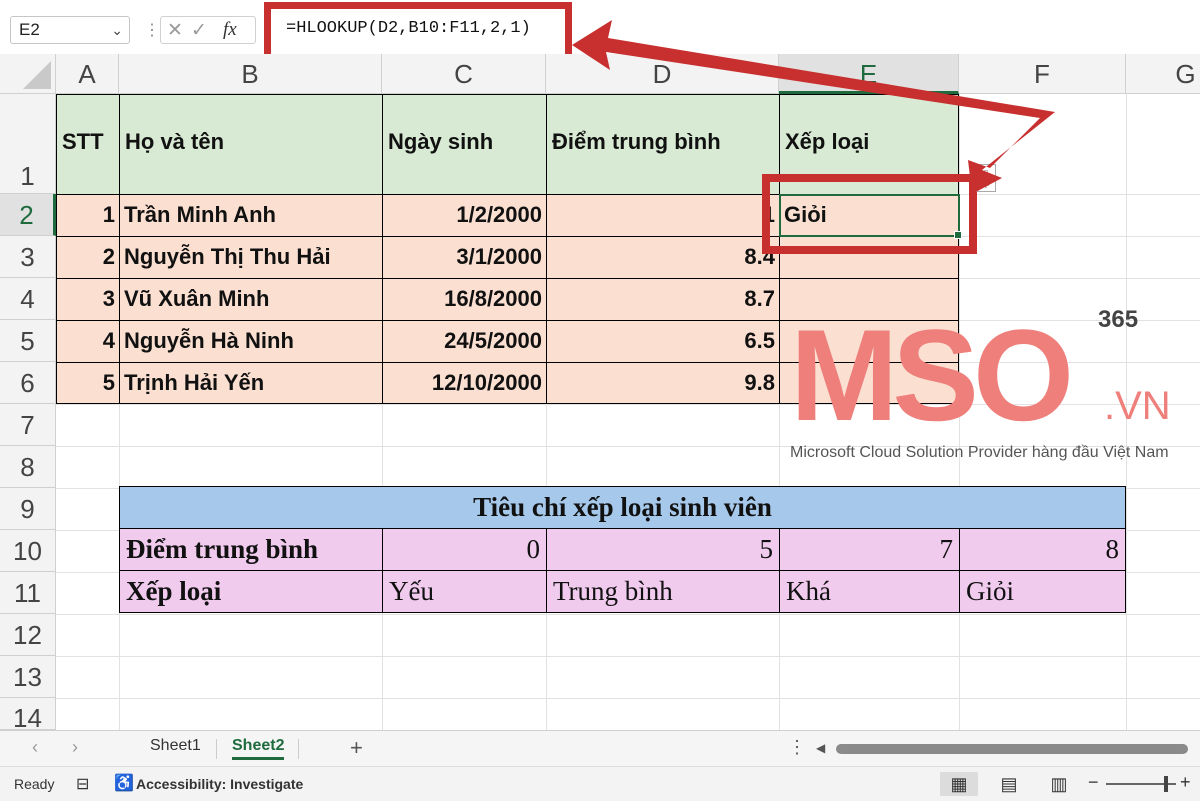  Describe the element at coordinates (88, 299) in the screenshot. I see `cell-a4: 3` at that location.